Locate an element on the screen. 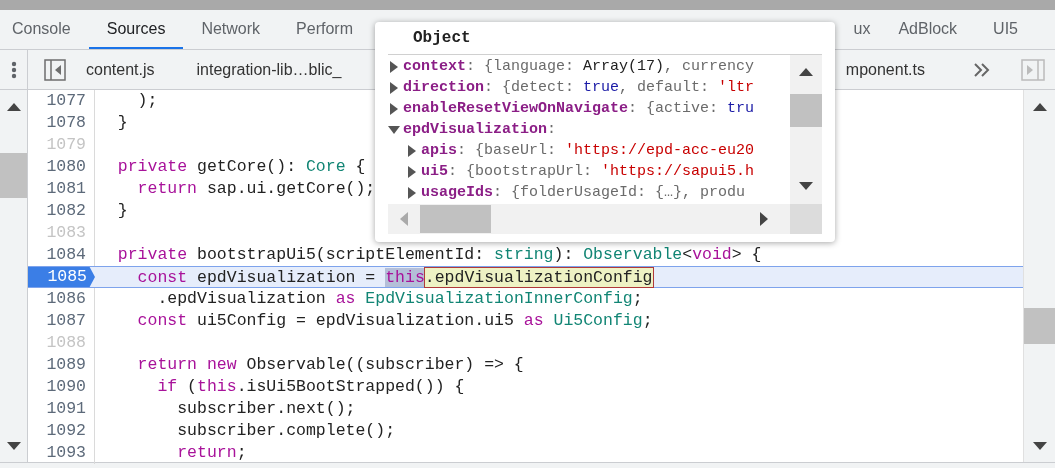  property-entry: epdVisualization: is located at coordinates (480, 129).